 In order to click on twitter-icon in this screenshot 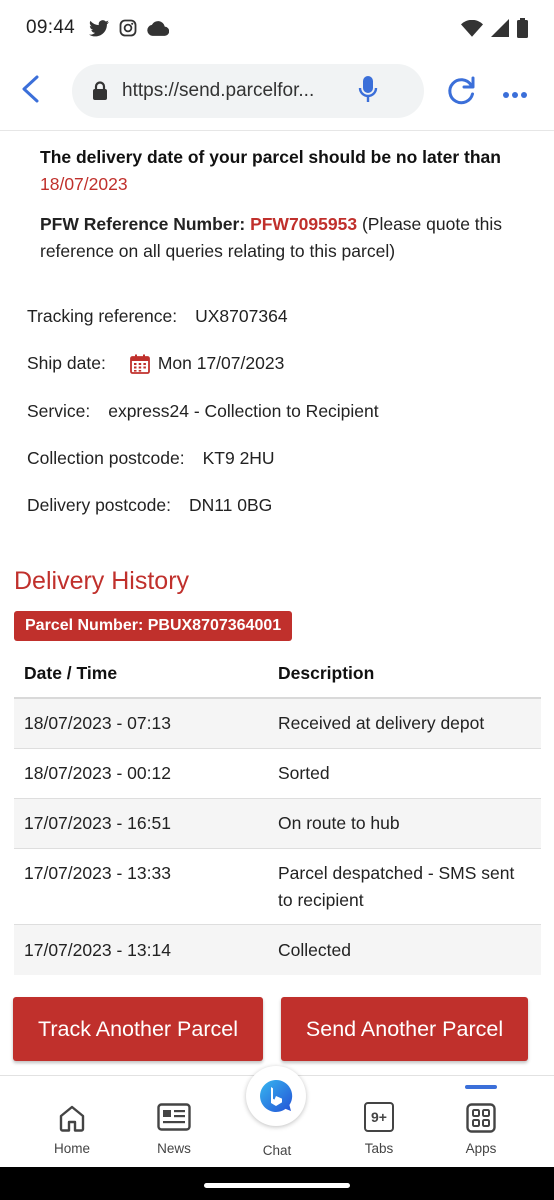, I will do `click(99, 27)`.